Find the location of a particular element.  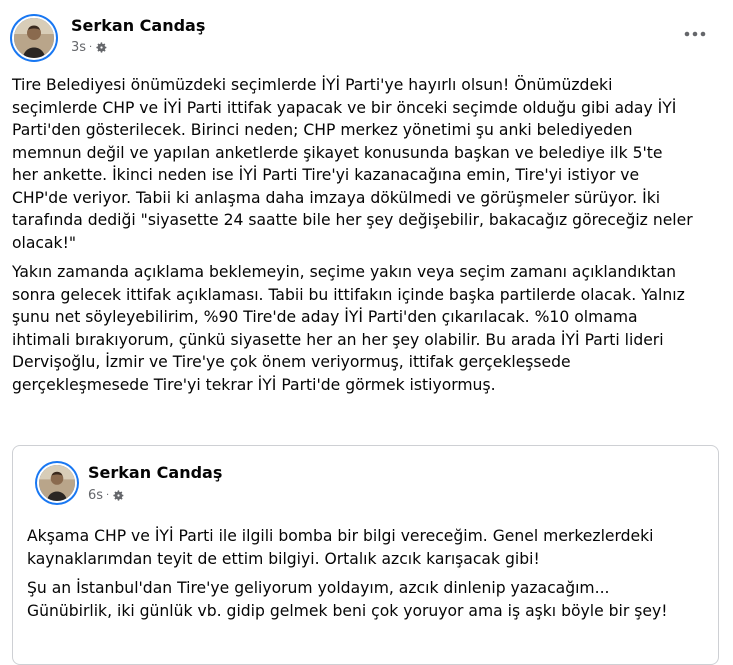

more-horizontal-icon is located at coordinates (695, 34).